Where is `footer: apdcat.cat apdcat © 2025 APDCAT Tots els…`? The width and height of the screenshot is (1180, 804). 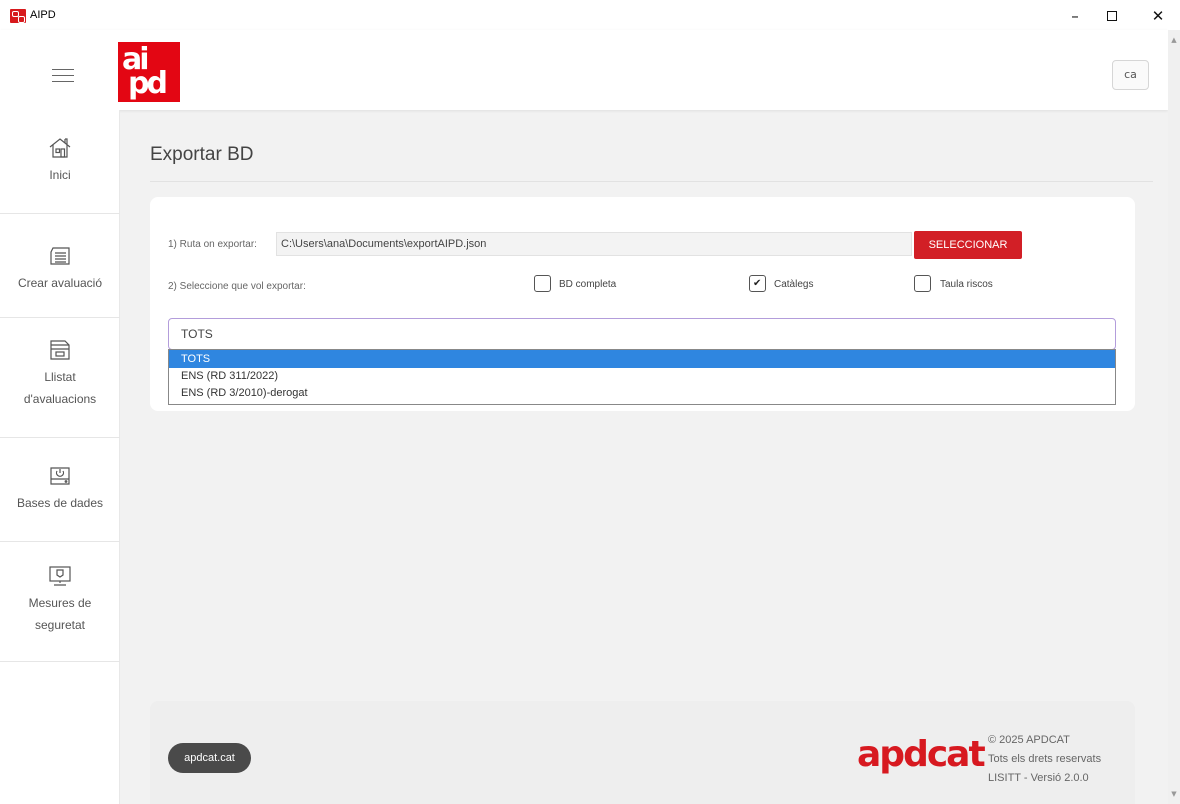
footer: apdcat.cat apdcat © 2025 APDCAT Tots els… is located at coordinates (642, 752).